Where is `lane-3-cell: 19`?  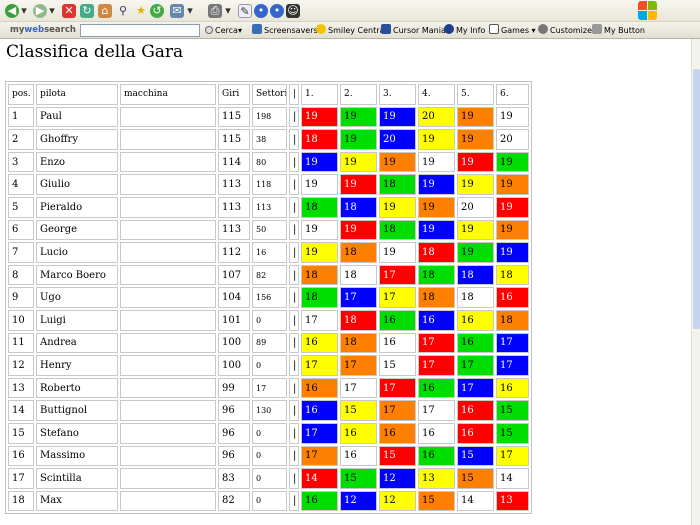
lane-3-cell: 19 is located at coordinates (397, 162).